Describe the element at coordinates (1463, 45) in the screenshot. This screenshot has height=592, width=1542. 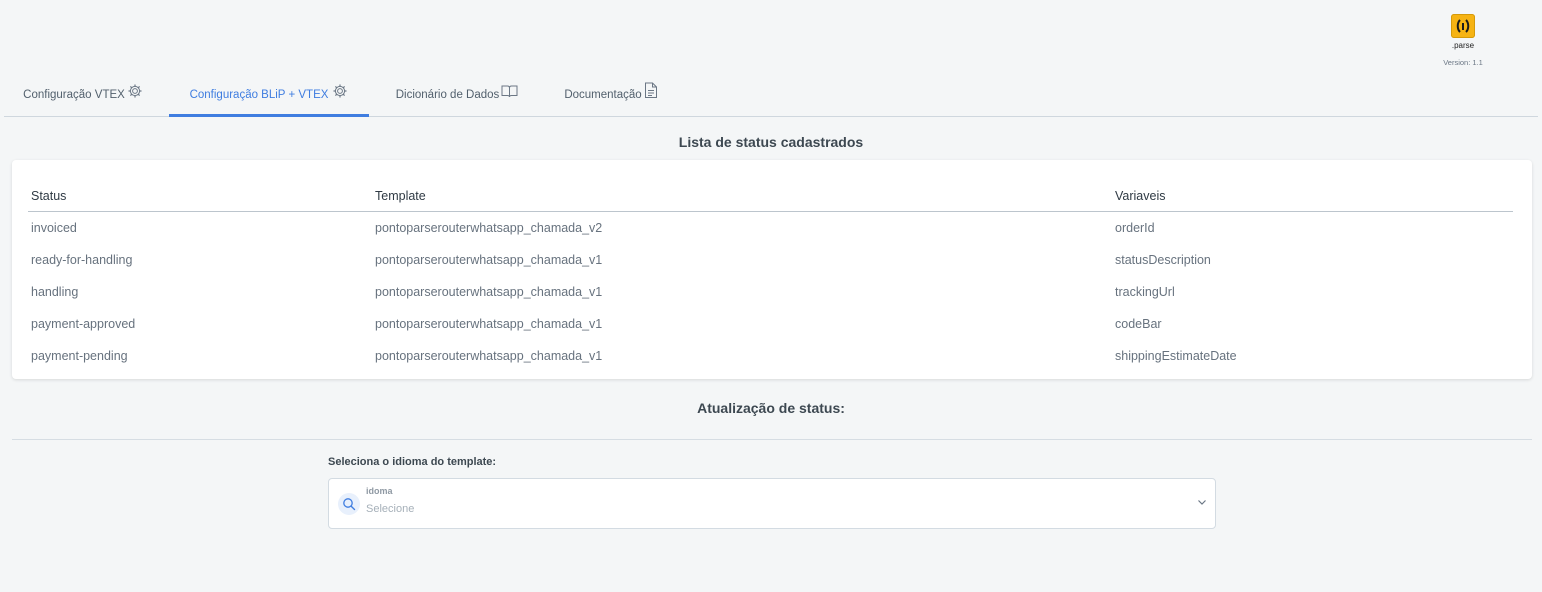
I see `logo-text: .parse` at that location.